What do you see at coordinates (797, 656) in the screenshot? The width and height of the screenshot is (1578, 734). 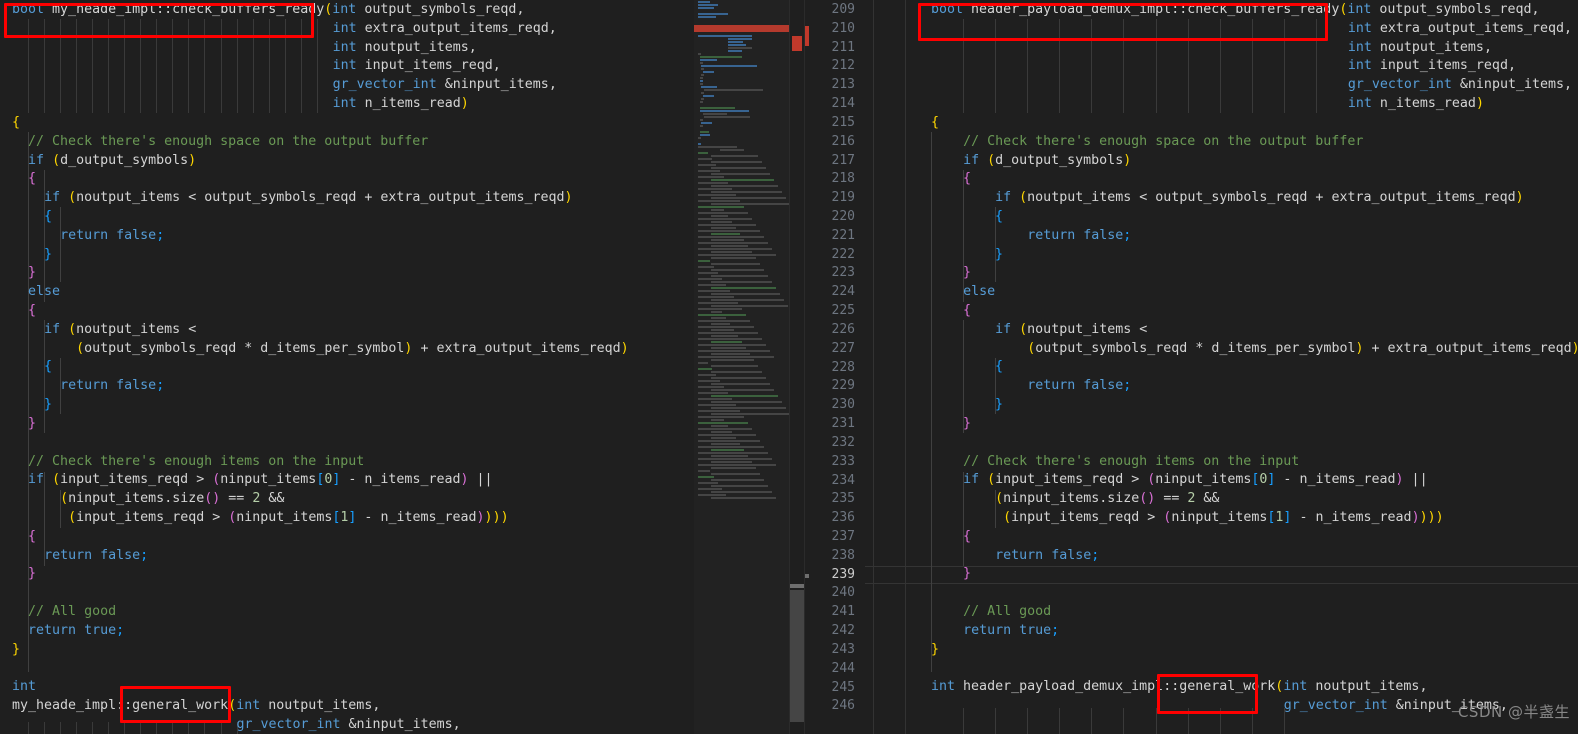 I see `vertical-scrollbar-thumb` at bounding box center [797, 656].